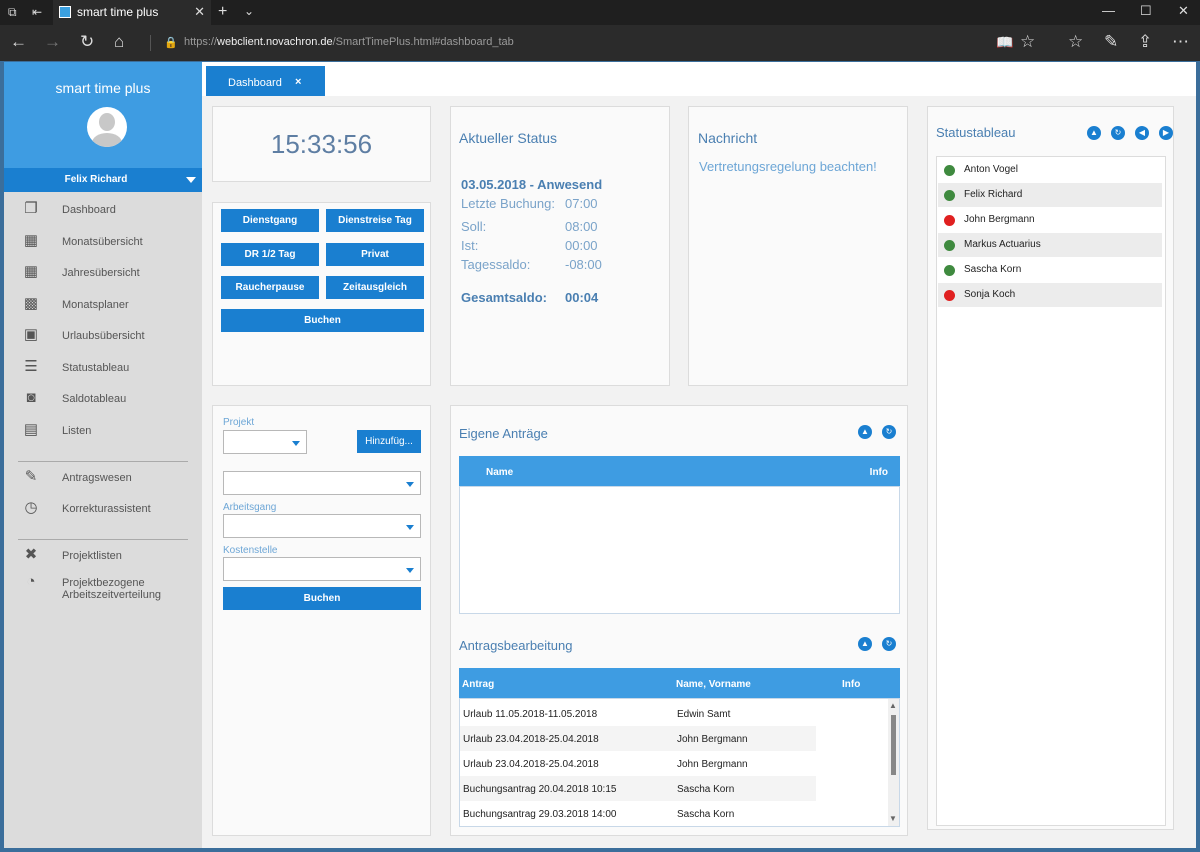 The image size is (1200, 852). What do you see at coordinates (798, 246) in the screenshot?
I see `message-panel: Nachricht Vertretungsregelung beachten!` at bounding box center [798, 246].